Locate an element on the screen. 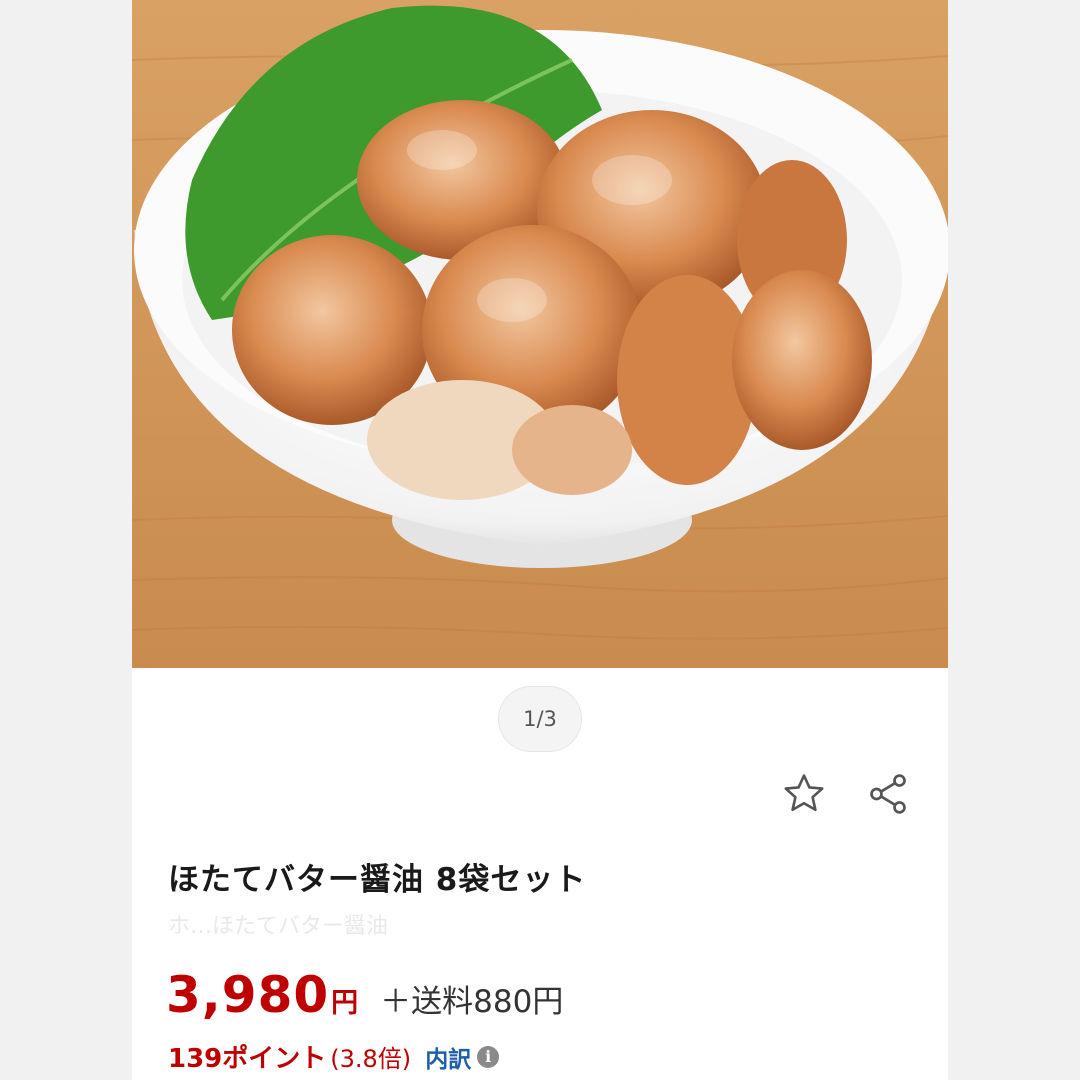  price-currency: 円 is located at coordinates (345, 1003).